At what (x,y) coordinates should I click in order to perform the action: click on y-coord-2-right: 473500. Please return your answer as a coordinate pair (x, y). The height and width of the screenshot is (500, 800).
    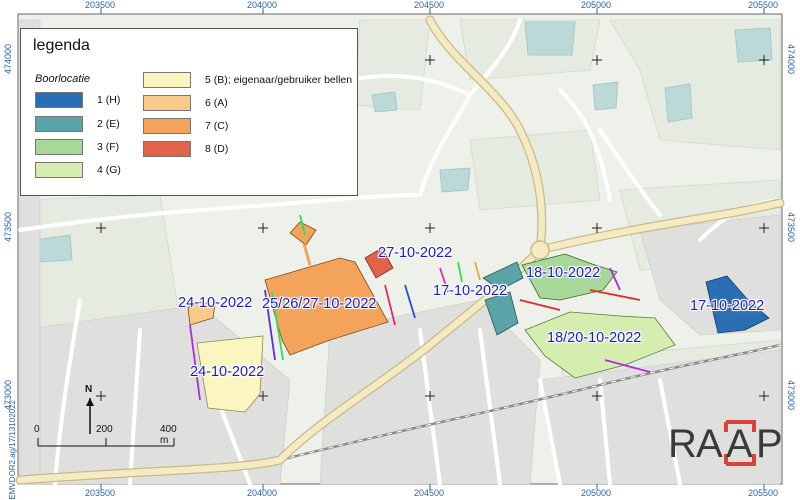
    Looking at the image, I should click on (791, 227).